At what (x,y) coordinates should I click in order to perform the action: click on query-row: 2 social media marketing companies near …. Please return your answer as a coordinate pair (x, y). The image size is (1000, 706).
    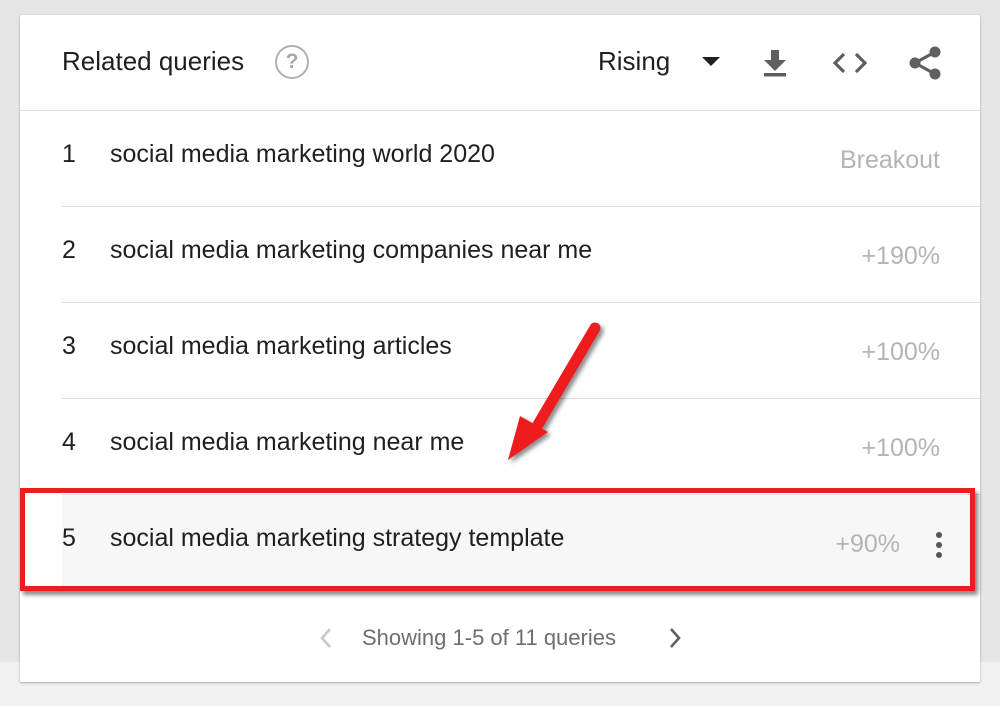
    Looking at the image, I should click on (521, 255).